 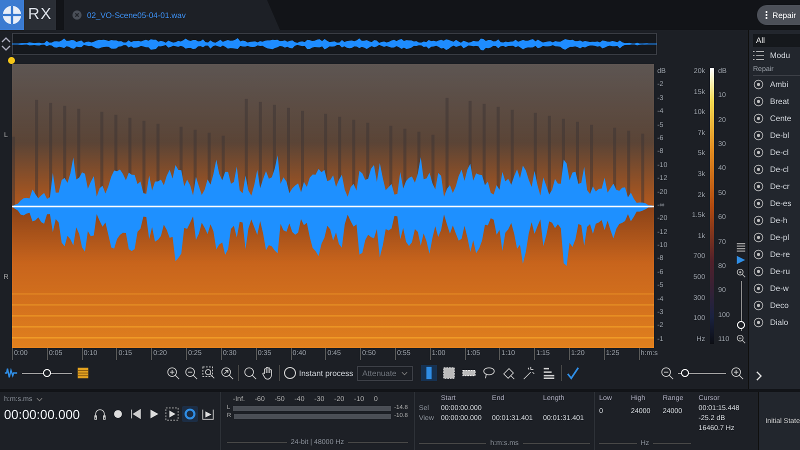 I want to click on module-item: Dialo, so click(x=776, y=322).